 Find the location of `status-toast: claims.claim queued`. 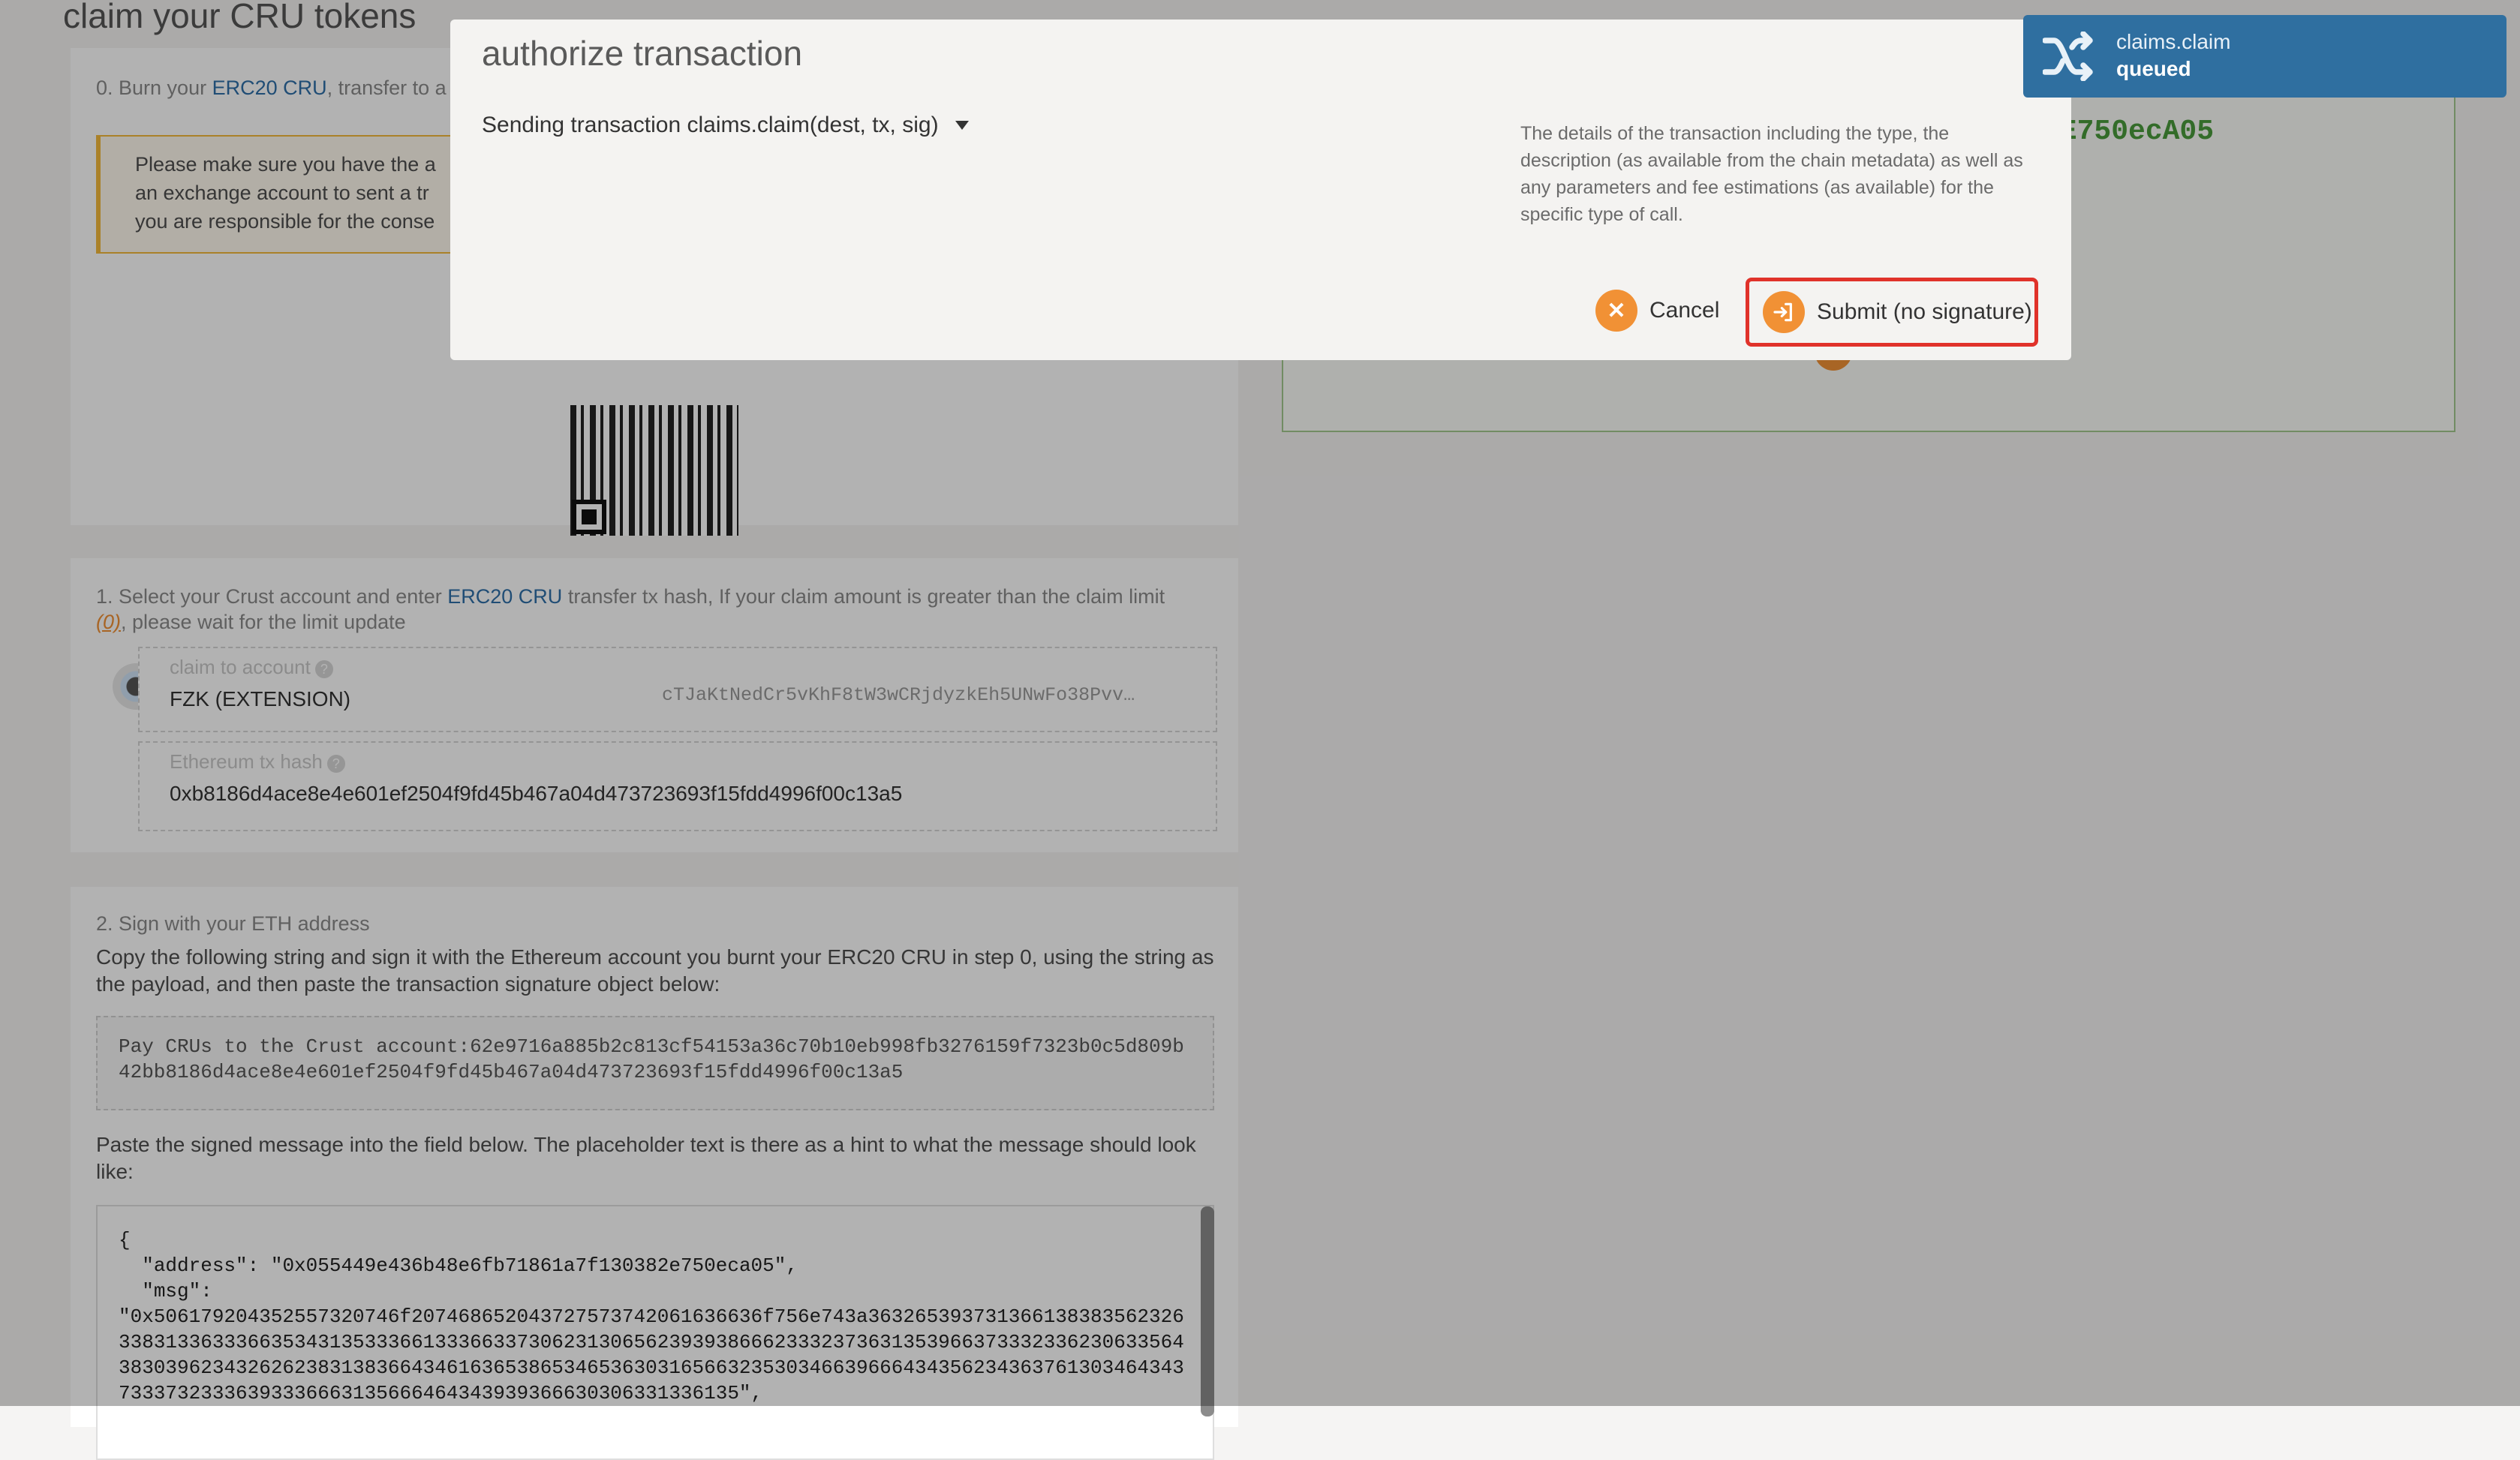

status-toast: claims.claim queued is located at coordinates (2264, 56).